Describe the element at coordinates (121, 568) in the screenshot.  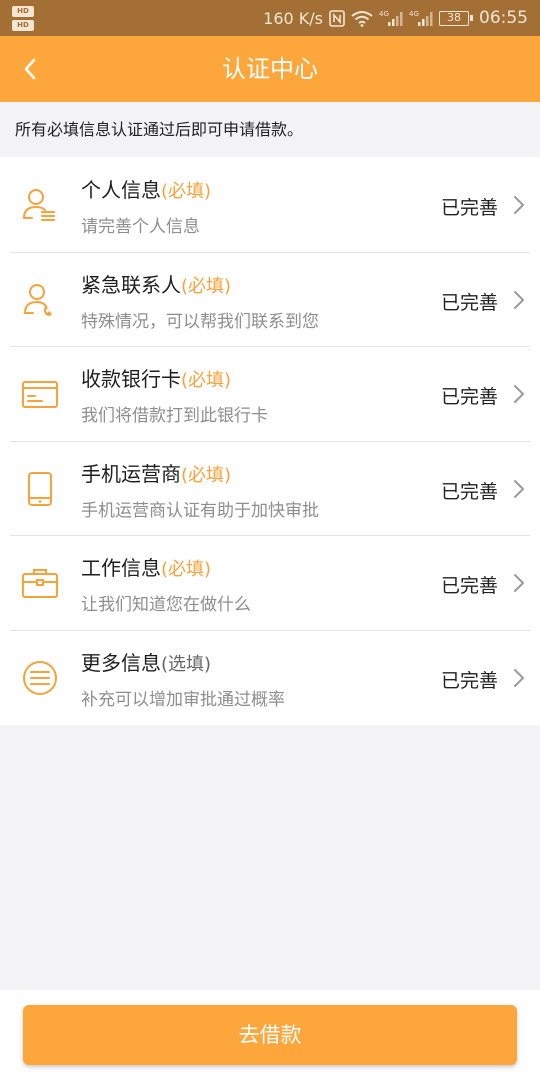
I see `item-title: 工作信息` at that location.